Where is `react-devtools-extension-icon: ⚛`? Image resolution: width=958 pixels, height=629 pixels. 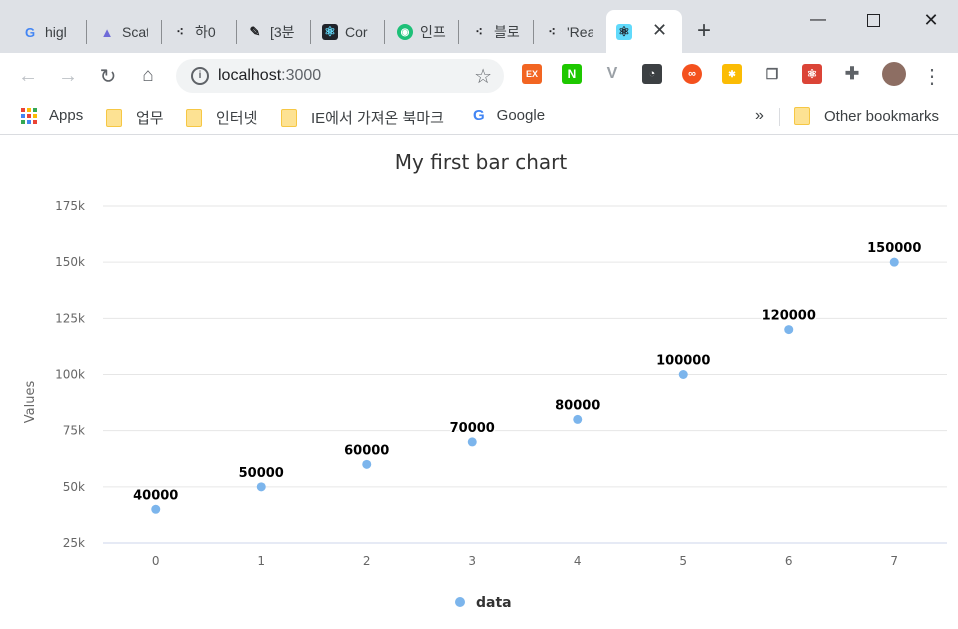
react-devtools-extension-icon: ⚛ is located at coordinates (812, 74).